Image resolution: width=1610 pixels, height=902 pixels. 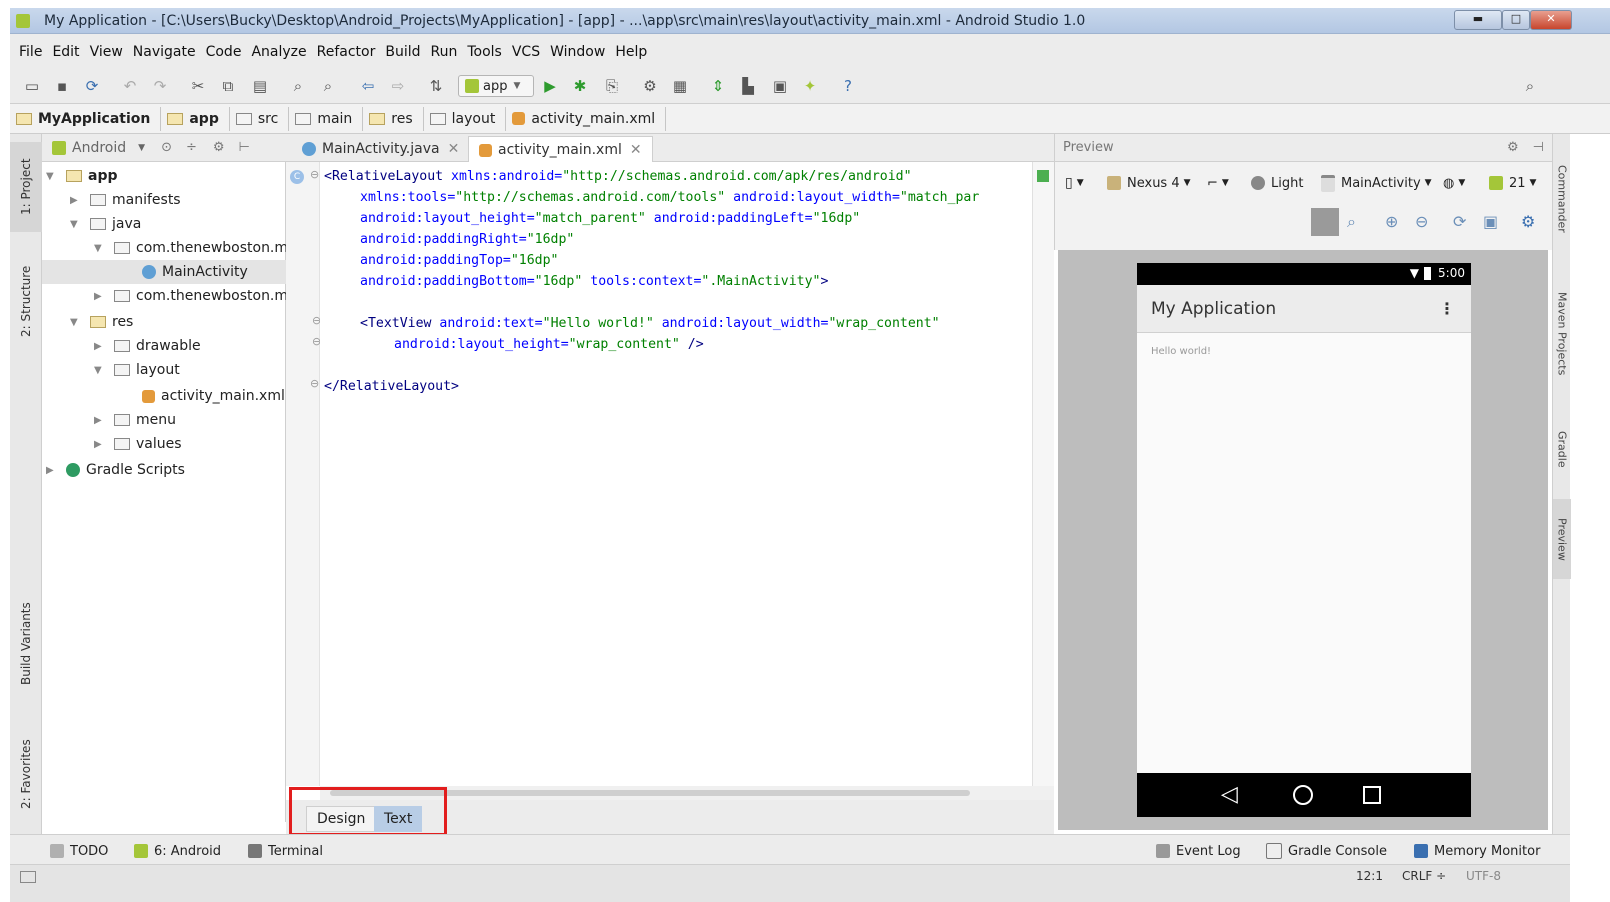 What do you see at coordinates (1277, 183) in the screenshot?
I see `theme-select: Light` at bounding box center [1277, 183].